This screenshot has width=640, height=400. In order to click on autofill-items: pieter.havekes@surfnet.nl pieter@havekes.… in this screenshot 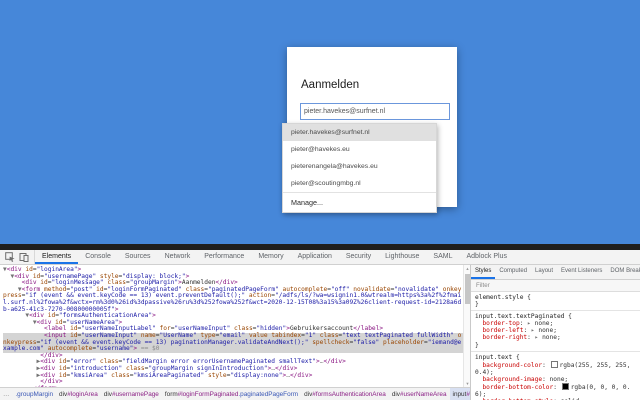, I will do `click(359, 158)`.